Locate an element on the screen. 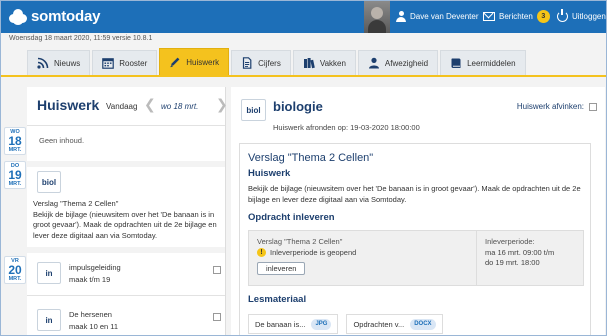 The width and height of the screenshot is (607, 336). tab-vakken: Vakken is located at coordinates (324, 62).